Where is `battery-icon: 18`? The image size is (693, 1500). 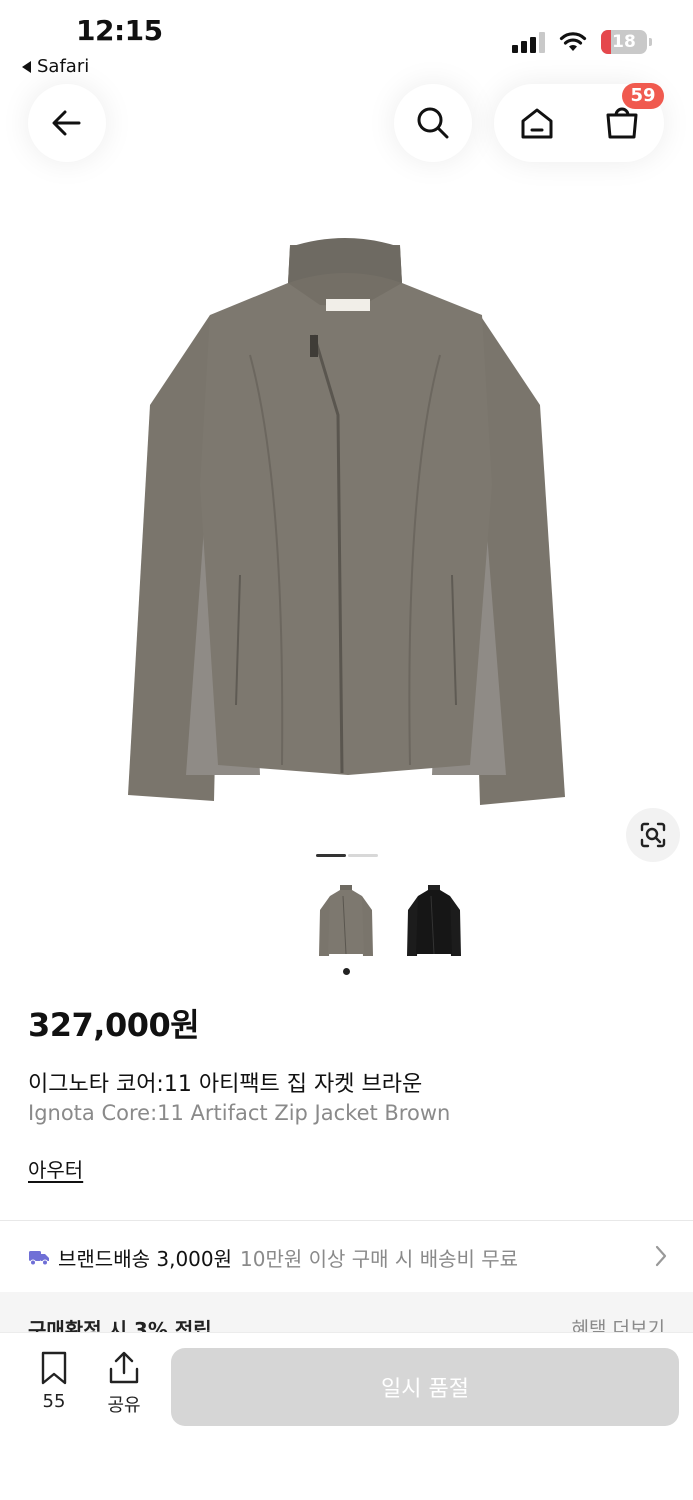 battery-icon: 18 is located at coordinates (626, 42).